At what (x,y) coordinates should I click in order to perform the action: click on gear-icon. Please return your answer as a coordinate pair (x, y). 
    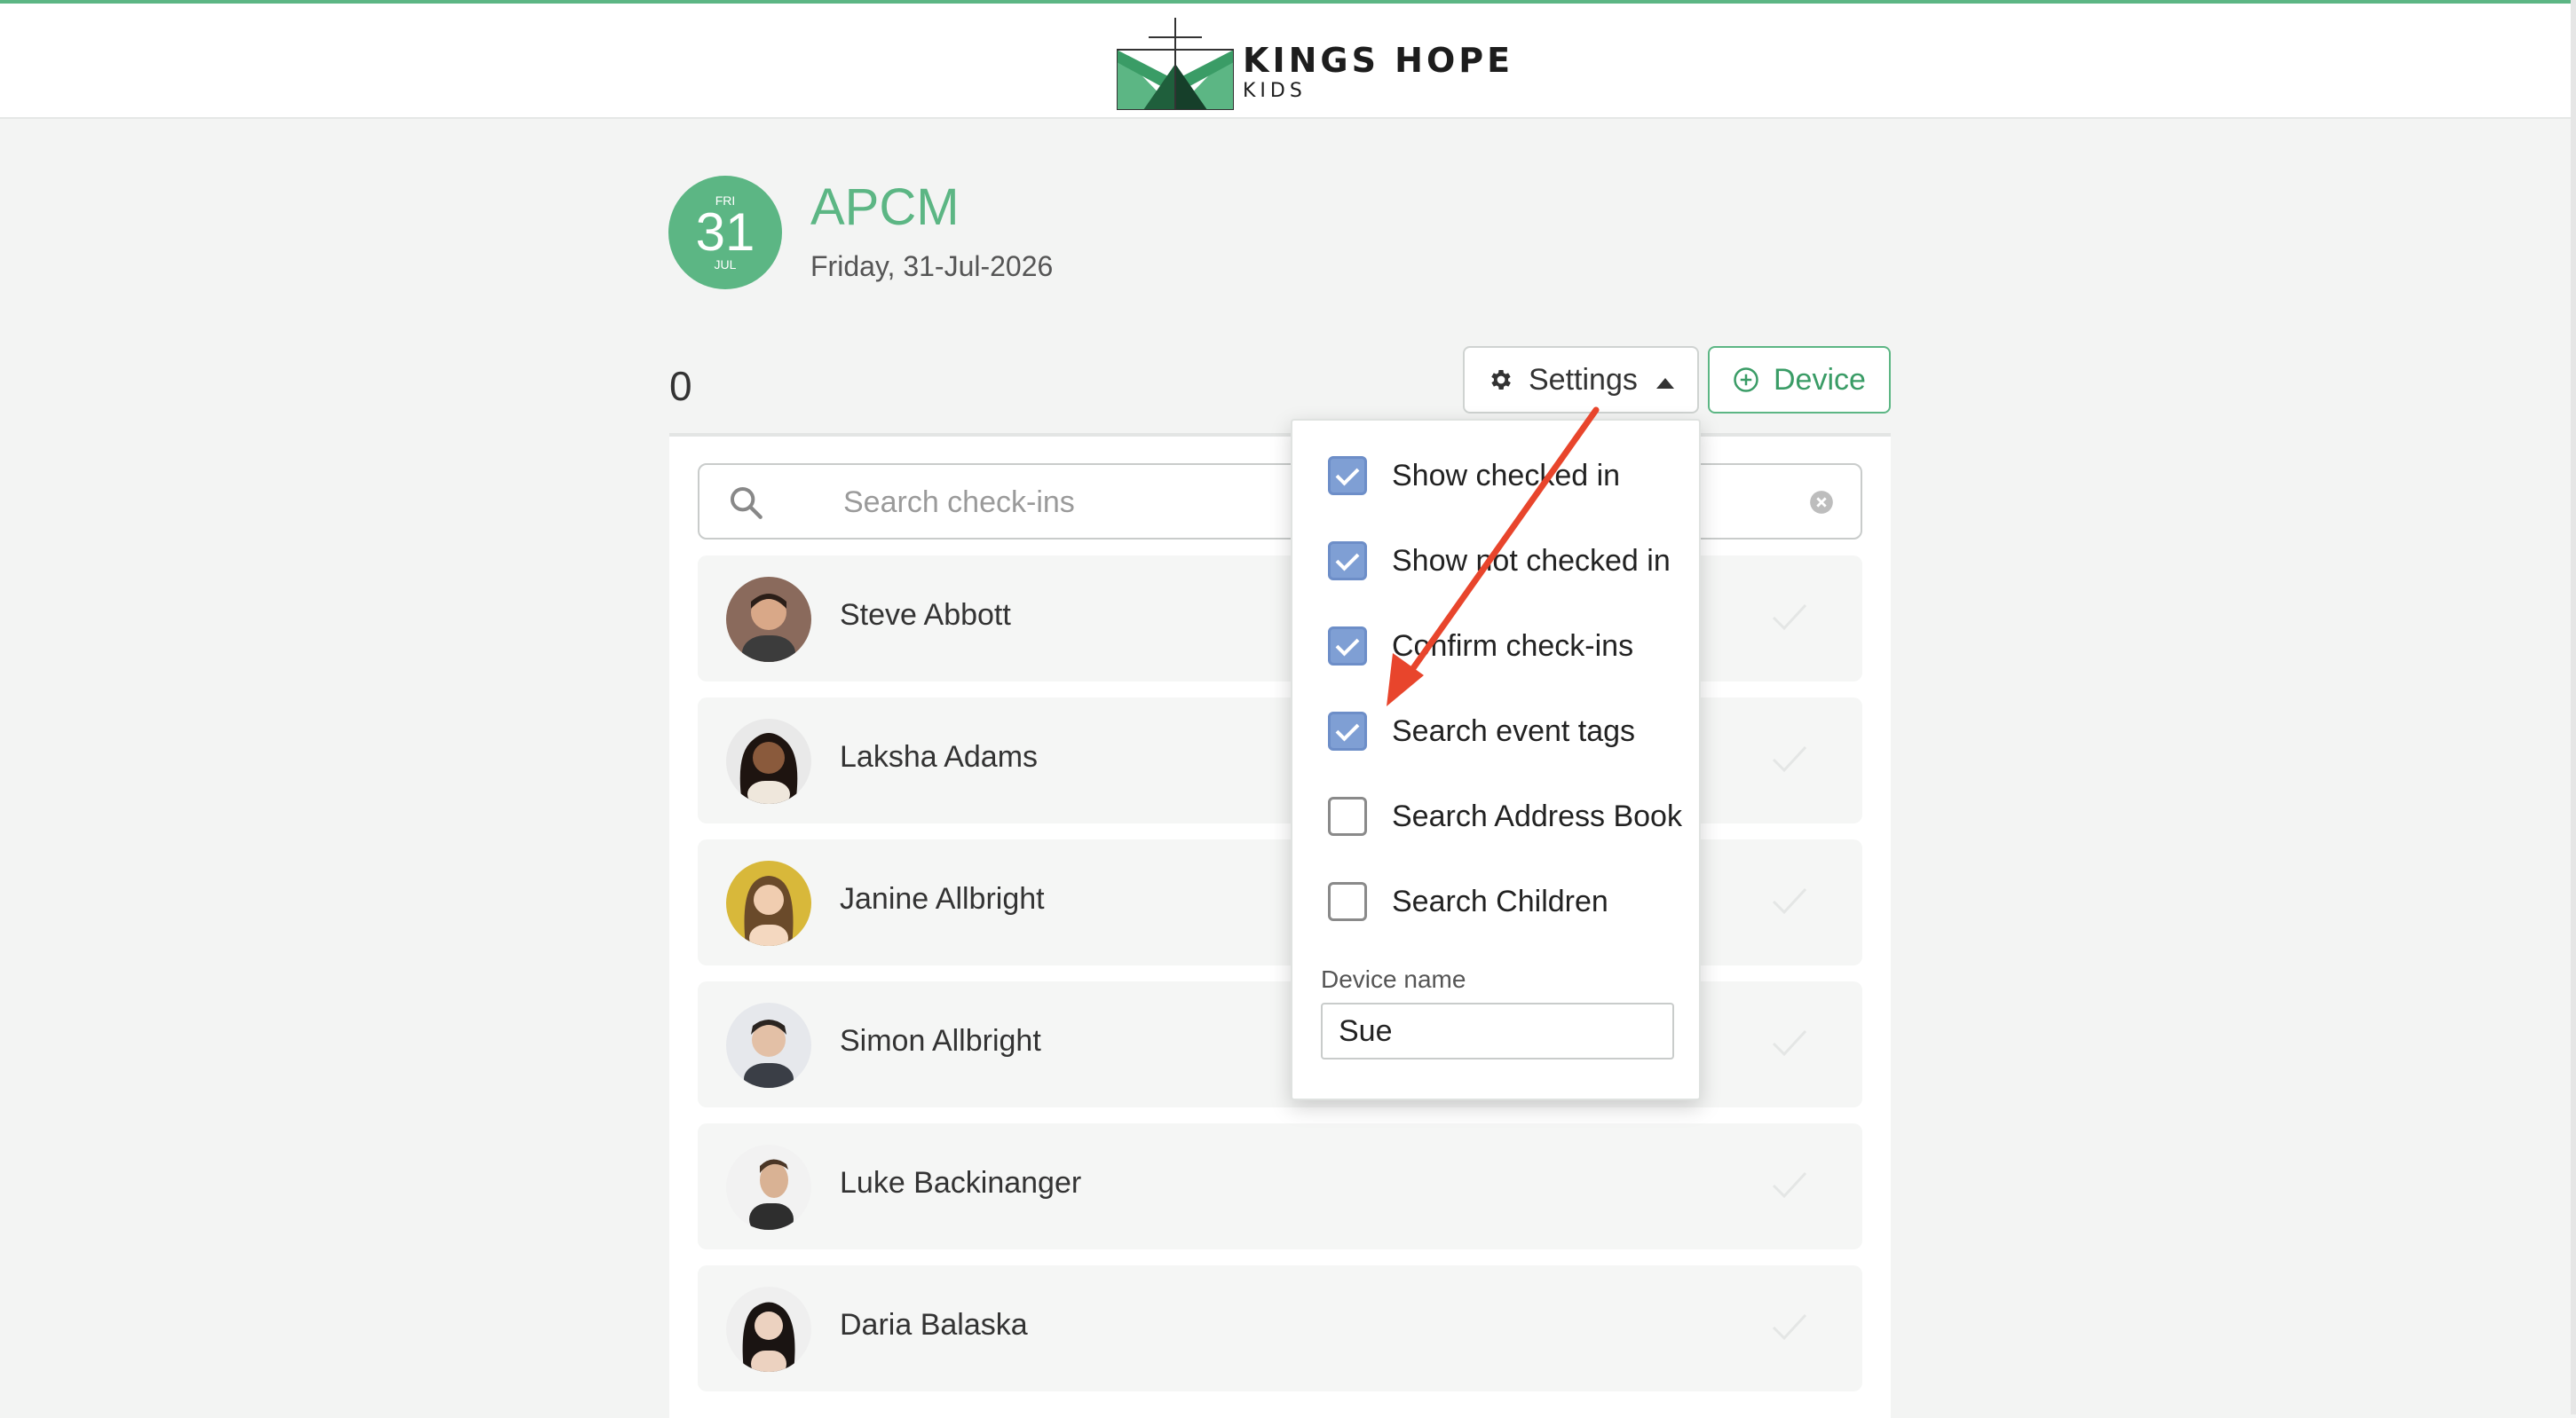
    Looking at the image, I should click on (1501, 380).